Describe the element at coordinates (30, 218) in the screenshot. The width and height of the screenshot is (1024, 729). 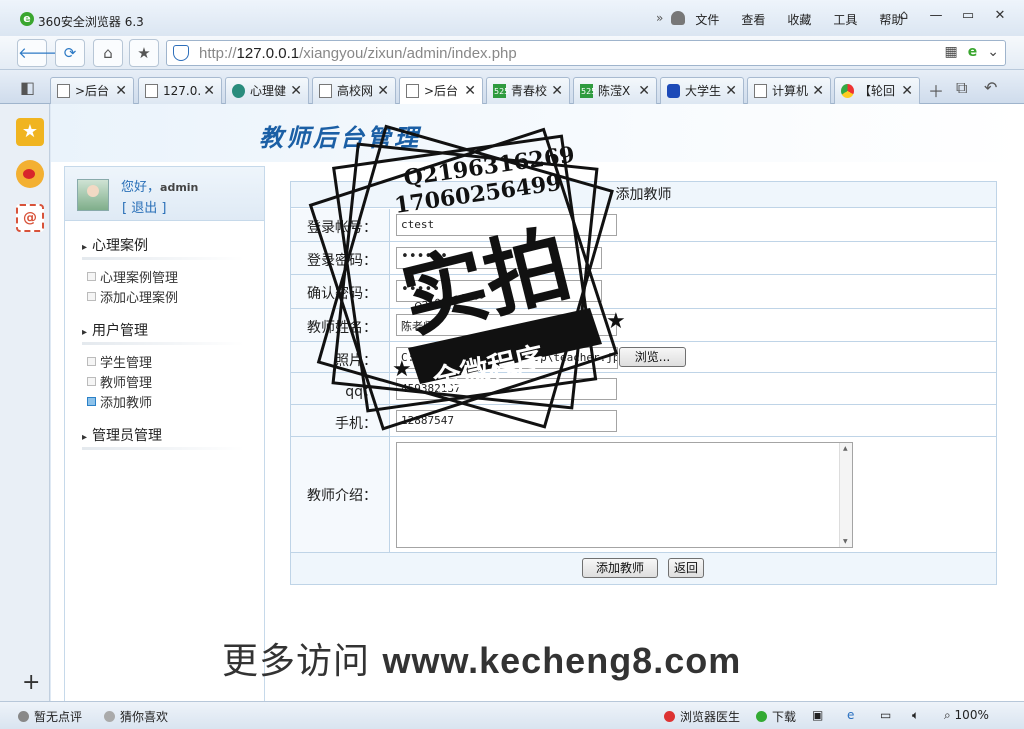
I see `mail-icon: @` at that location.